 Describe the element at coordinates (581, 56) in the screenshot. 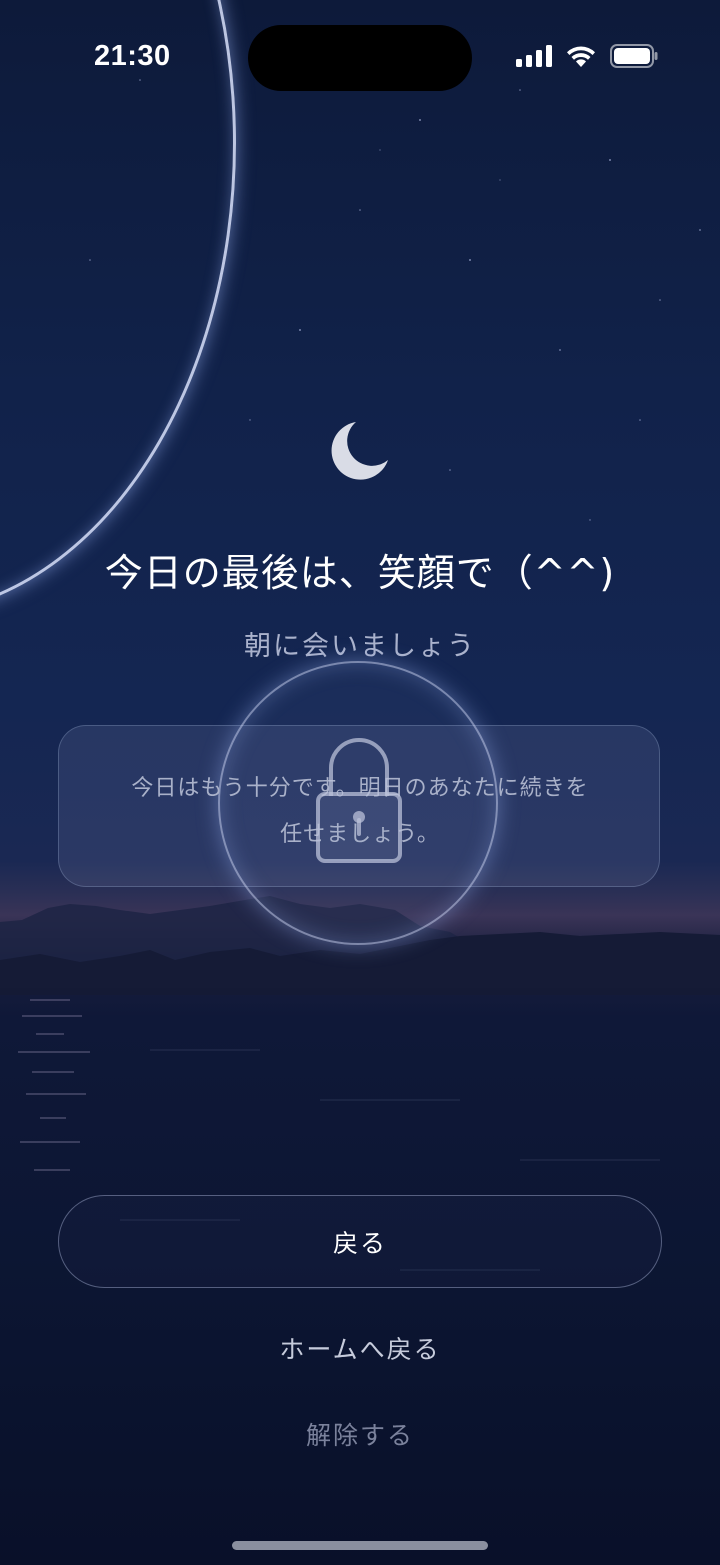

I see `wifi-icon` at that location.